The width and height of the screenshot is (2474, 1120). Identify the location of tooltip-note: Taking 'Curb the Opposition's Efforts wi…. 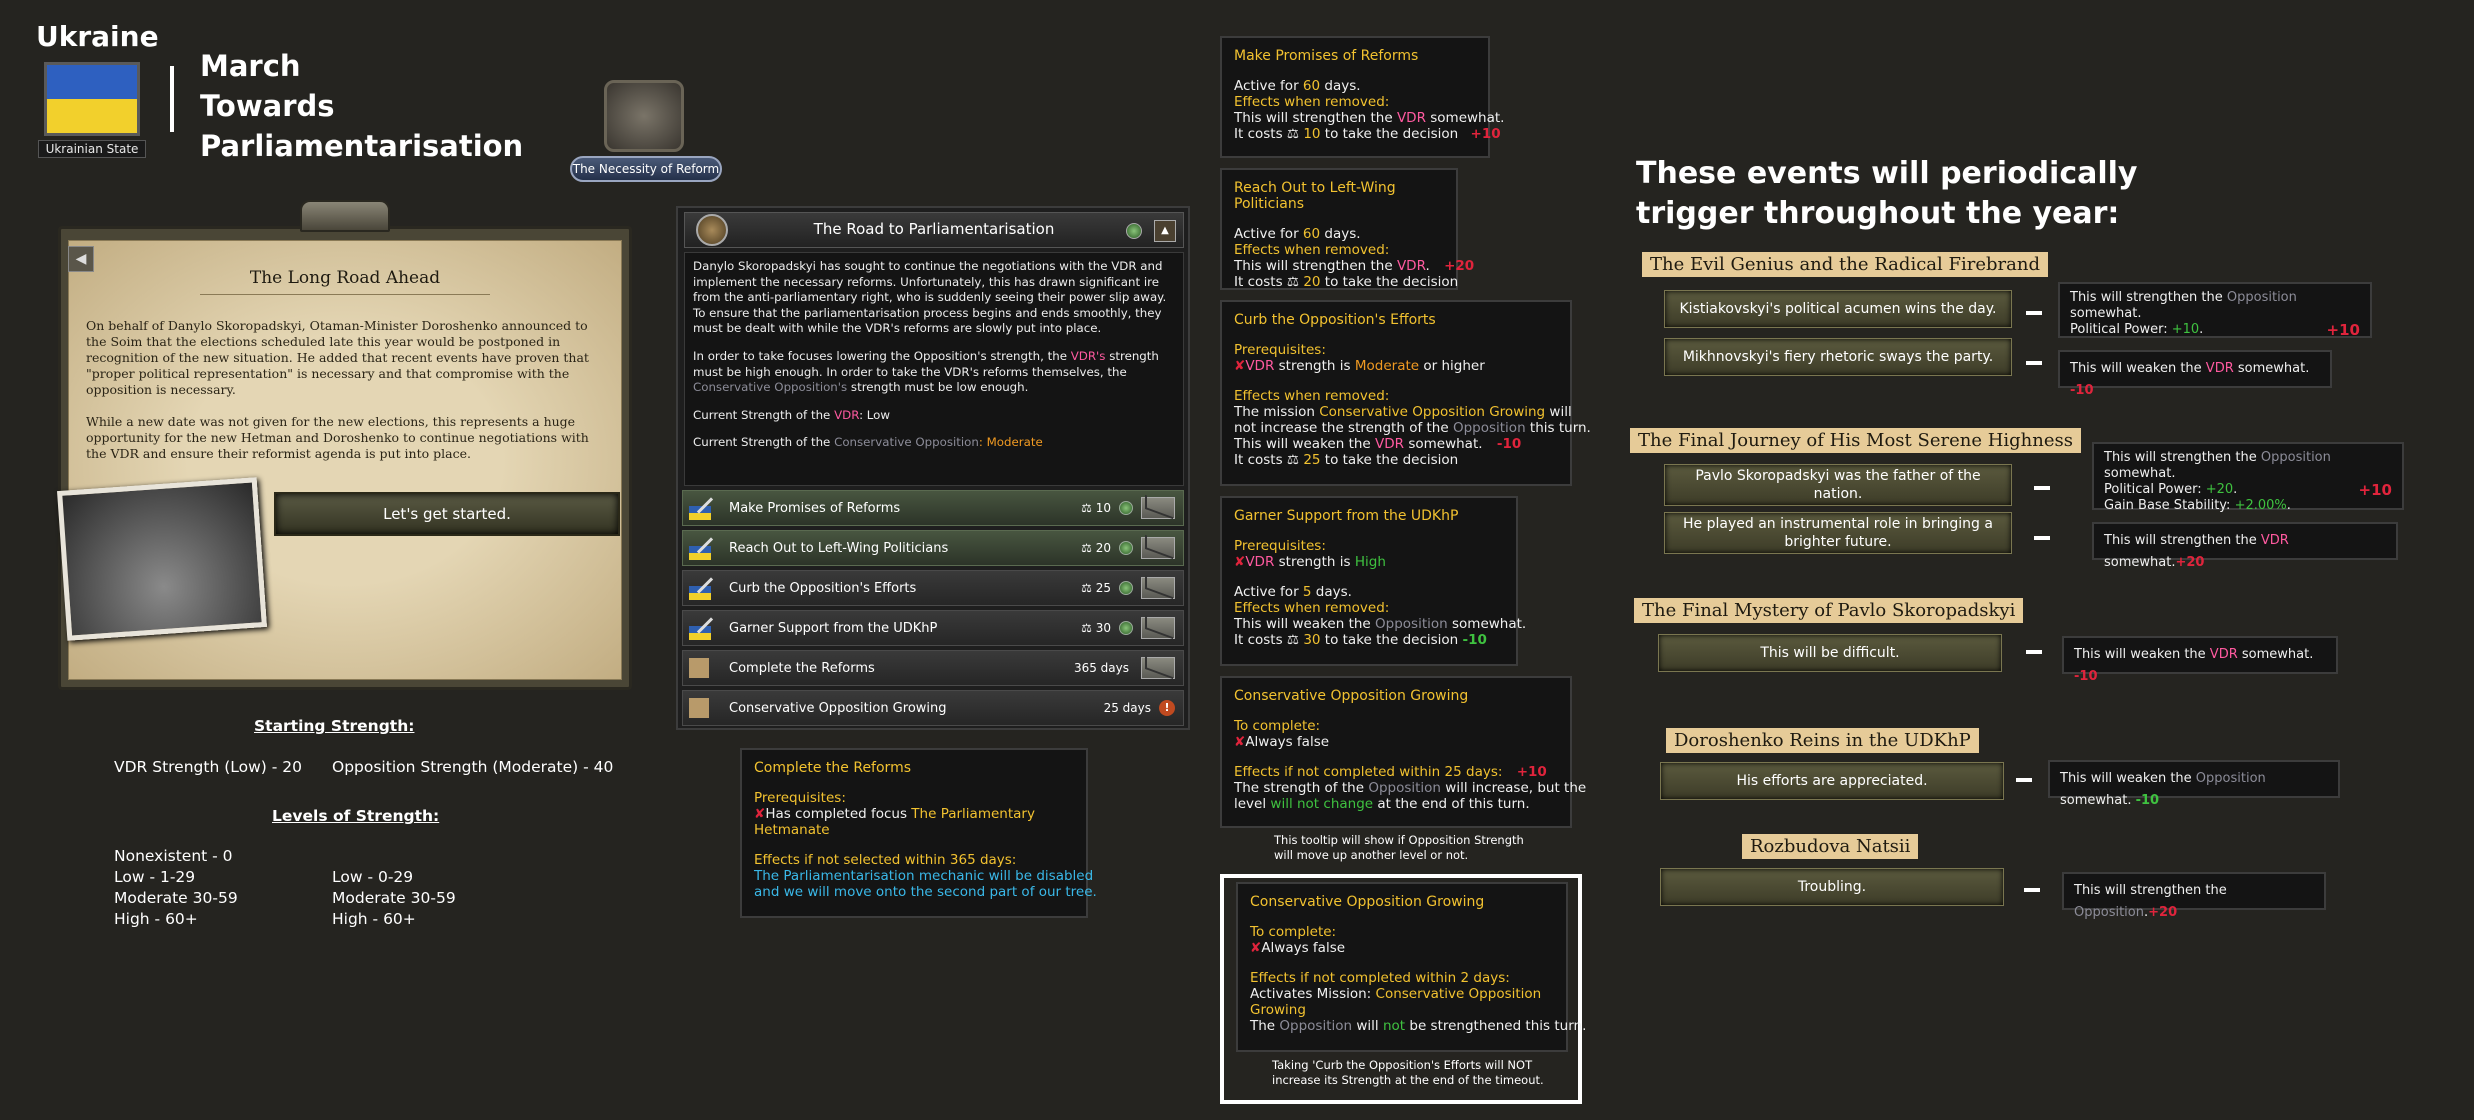
(1408, 1073).